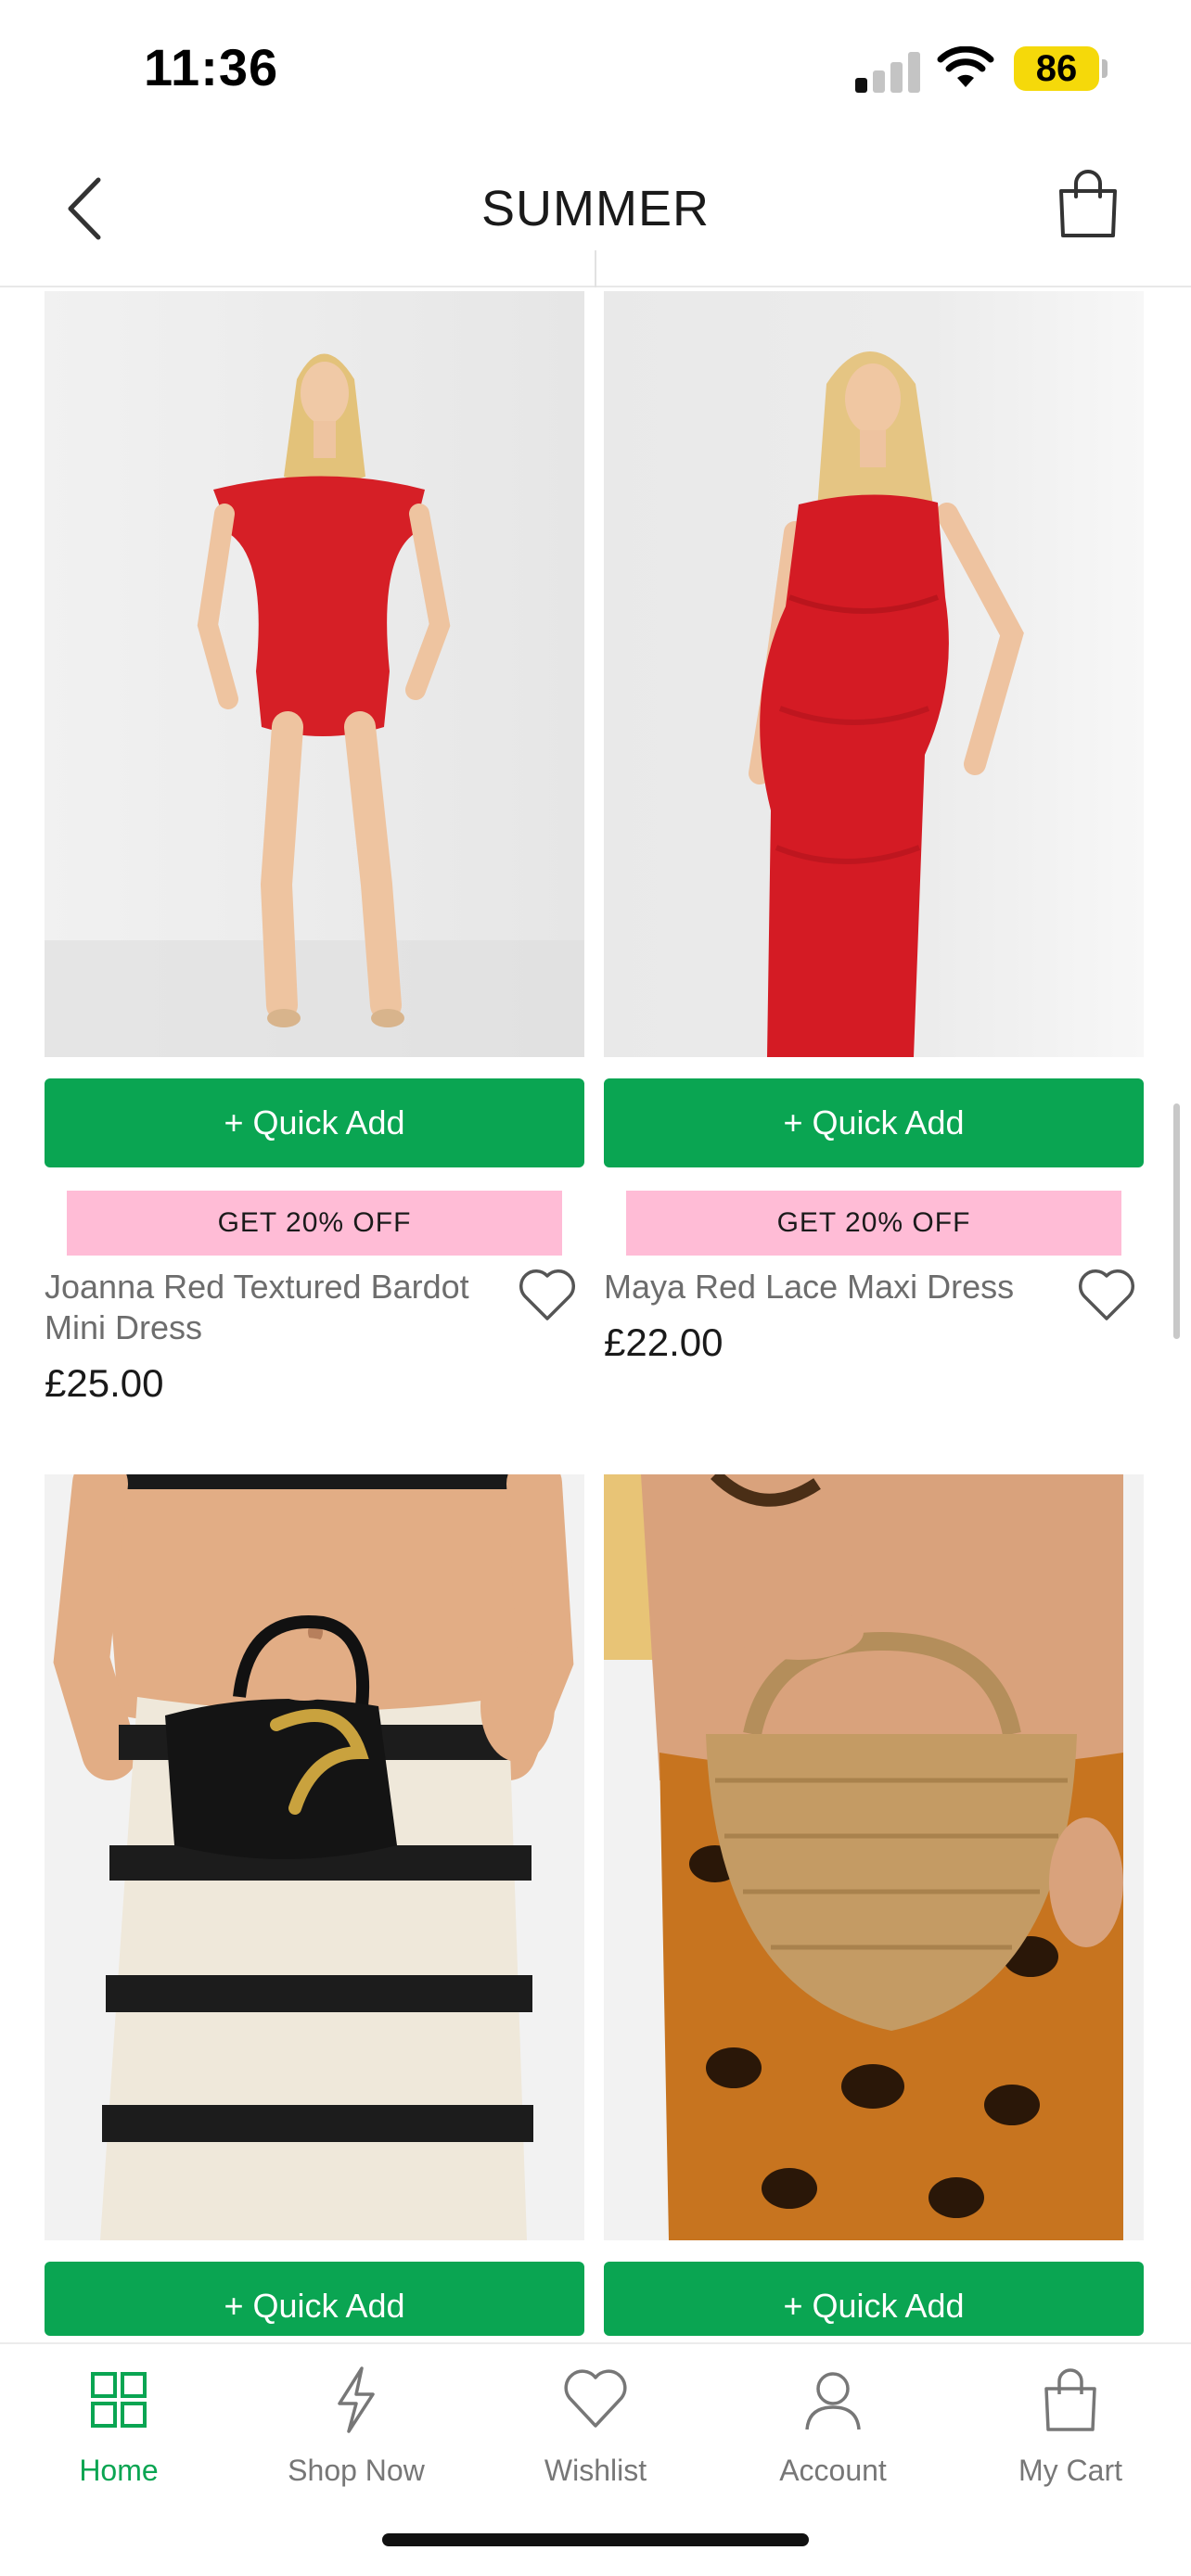 This screenshot has height=2576, width=1191. Describe the element at coordinates (276, 1307) in the screenshot. I see `product-name: Joanna Red Textured Bardot Mini Dress` at that location.